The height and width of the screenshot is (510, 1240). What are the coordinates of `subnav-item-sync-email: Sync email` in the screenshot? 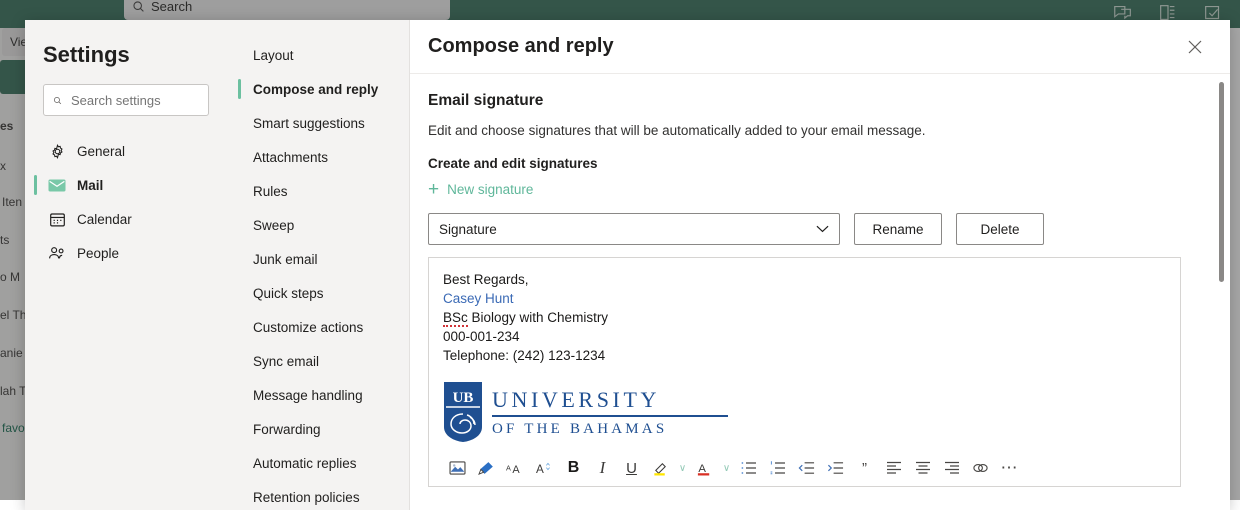 It's located at (317, 361).